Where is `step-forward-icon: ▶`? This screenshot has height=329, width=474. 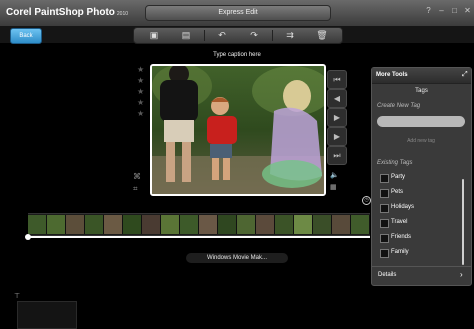
step-forward-icon: ▶ is located at coordinates (337, 136).